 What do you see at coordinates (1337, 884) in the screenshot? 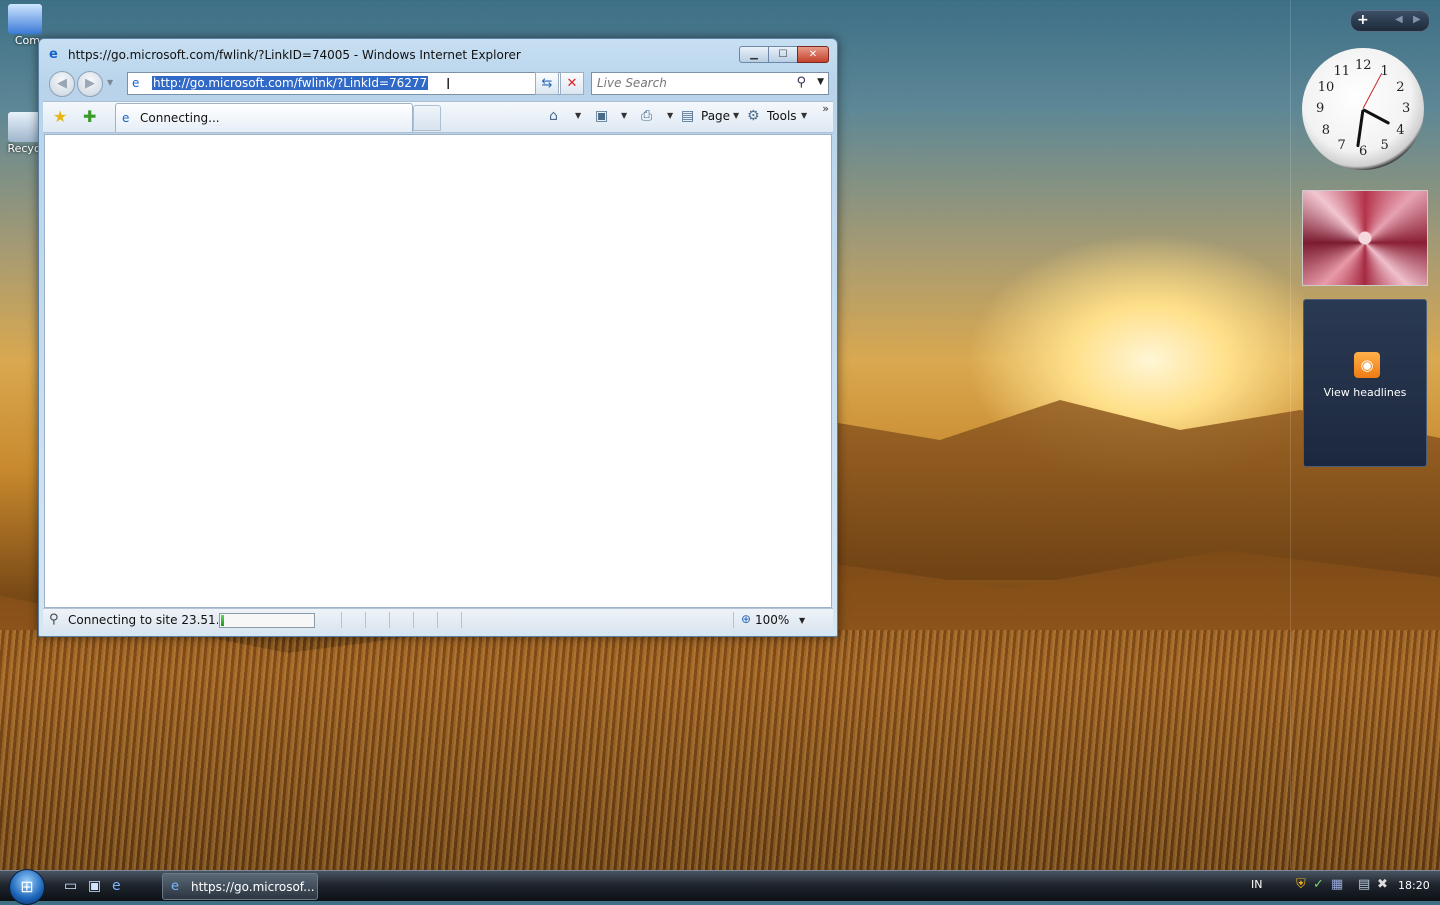
I see `device-icon: ▦` at bounding box center [1337, 884].